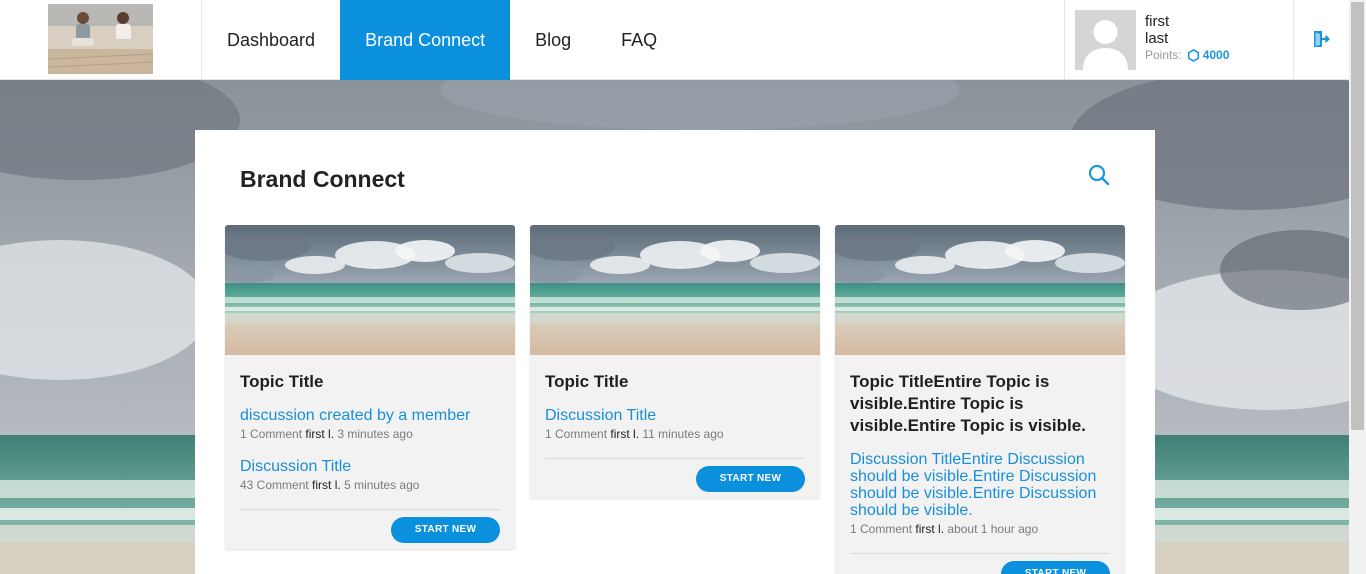 This screenshot has height=574, width=1366. I want to click on points-value: 4000, so click(1216, 55).